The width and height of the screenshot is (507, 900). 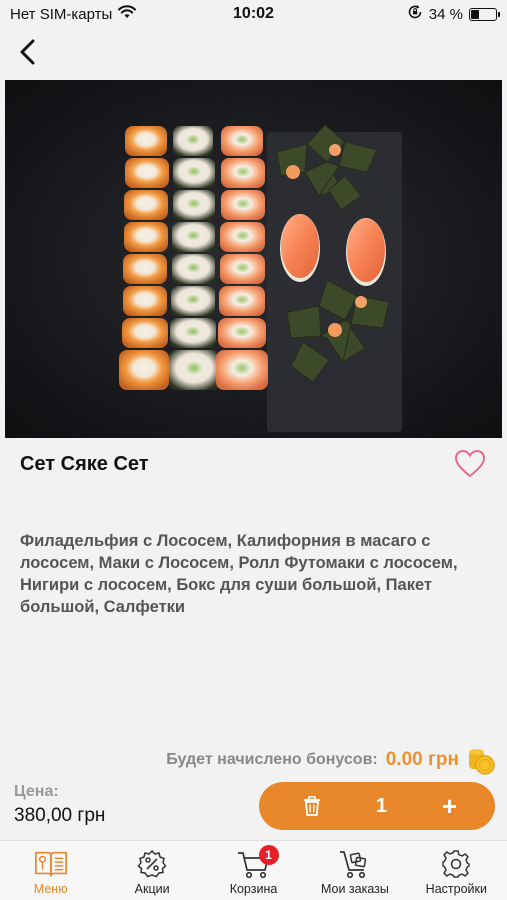 What do you see at coordinates (268, 855) in the screenshot?
I see `cart-badge: 1` at bounding box center [268, 855].